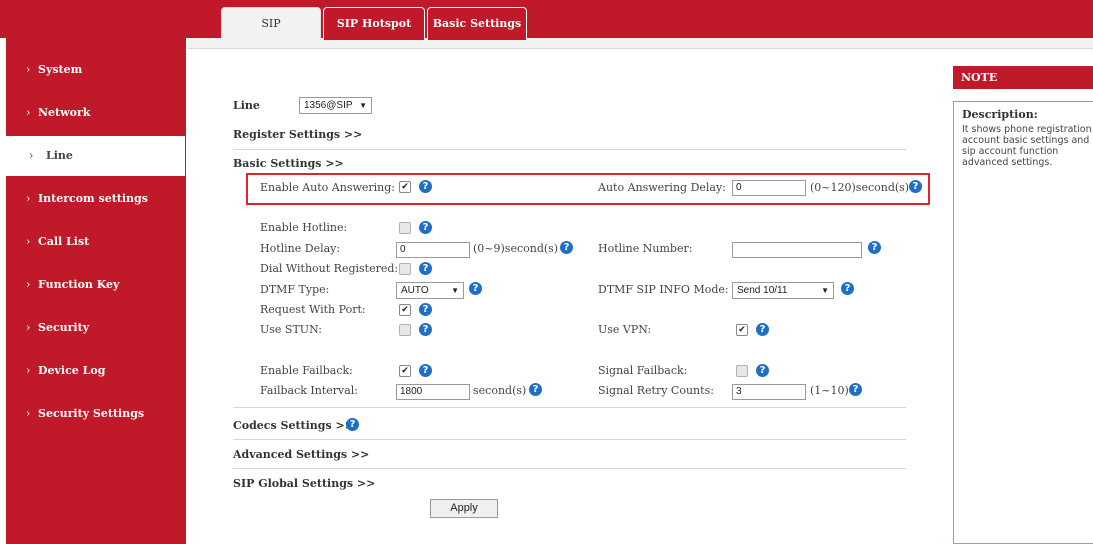  What do you see at coordinates (1023, 77) in the screenshot?
I see `note-title: NOTE` at bounding box center [1023, 77].